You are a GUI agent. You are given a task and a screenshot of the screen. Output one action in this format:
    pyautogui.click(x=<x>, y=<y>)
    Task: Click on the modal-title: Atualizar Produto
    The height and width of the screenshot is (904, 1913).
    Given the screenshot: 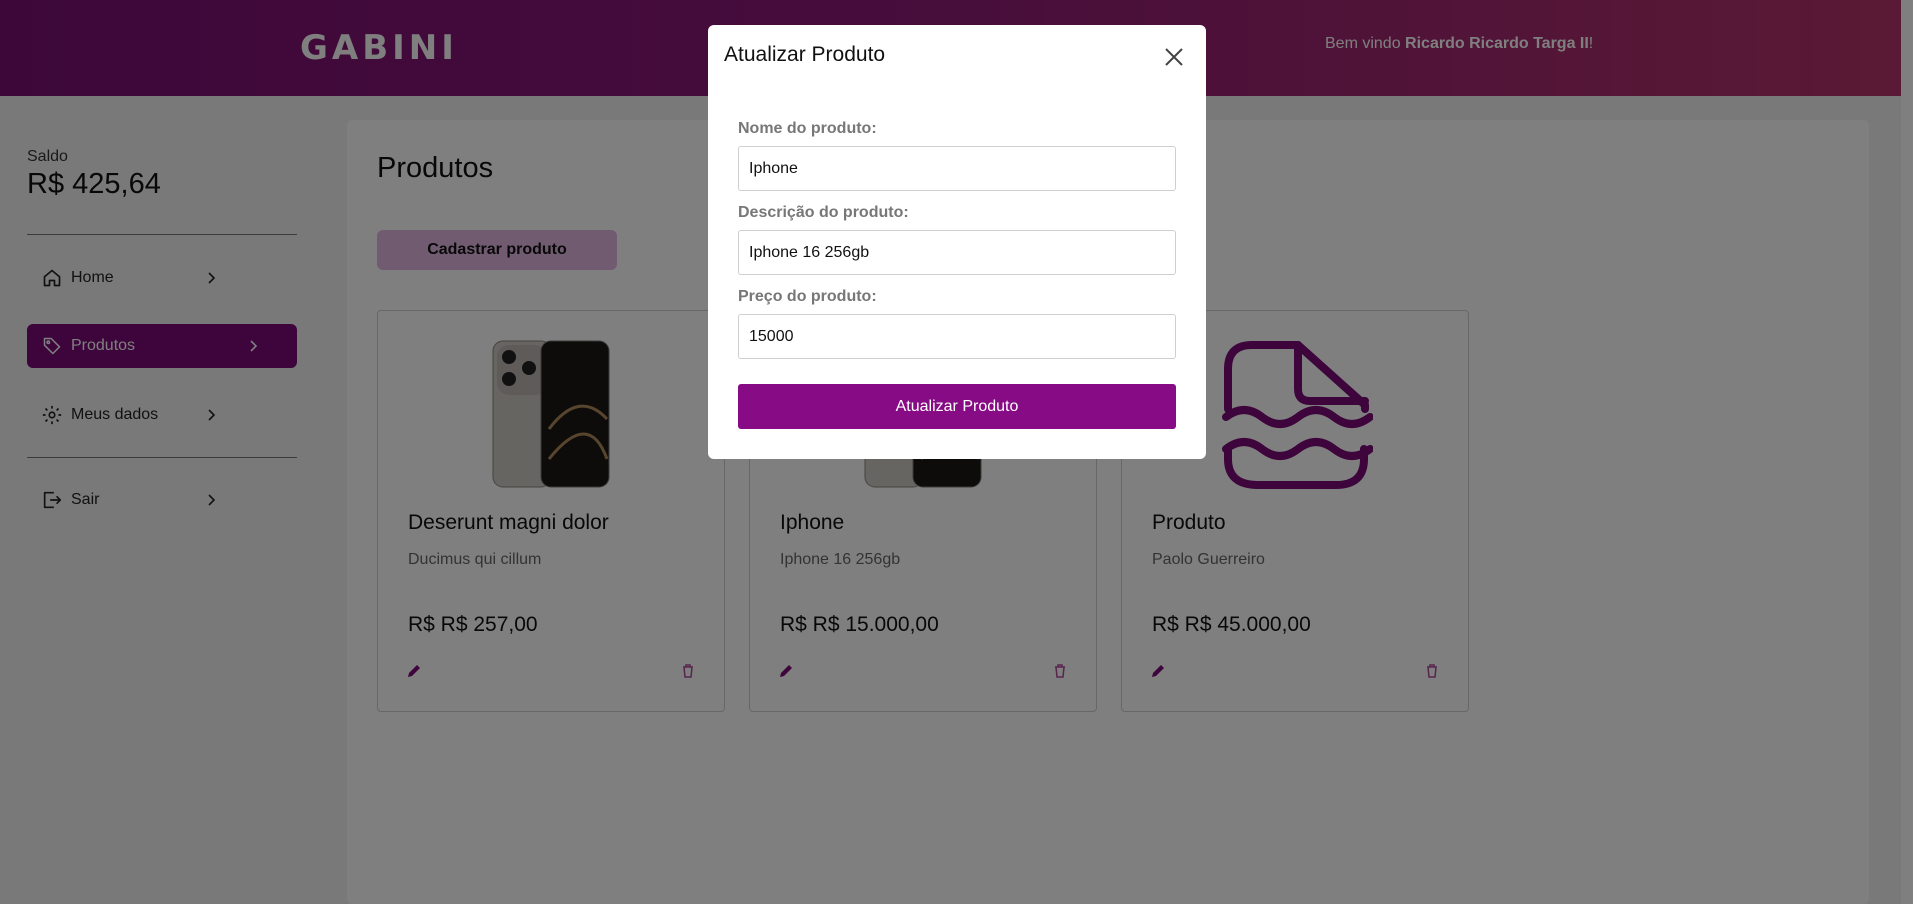 What is the action you would take?
    pyautogui.click(x=805, y=54)
    